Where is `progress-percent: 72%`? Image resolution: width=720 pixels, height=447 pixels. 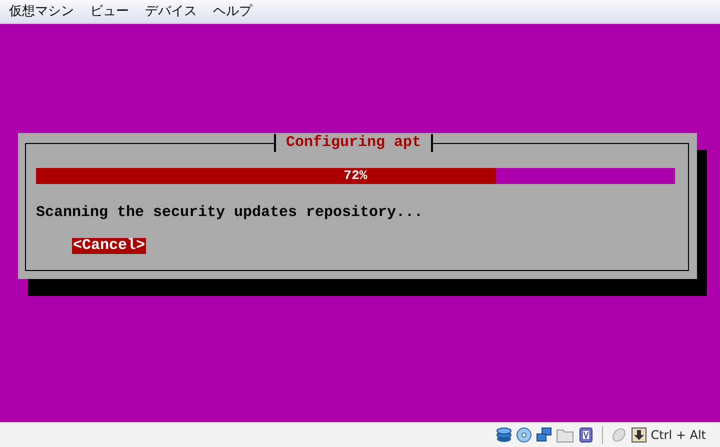
progress-percent: 72% is located at coordinates (356, 175).